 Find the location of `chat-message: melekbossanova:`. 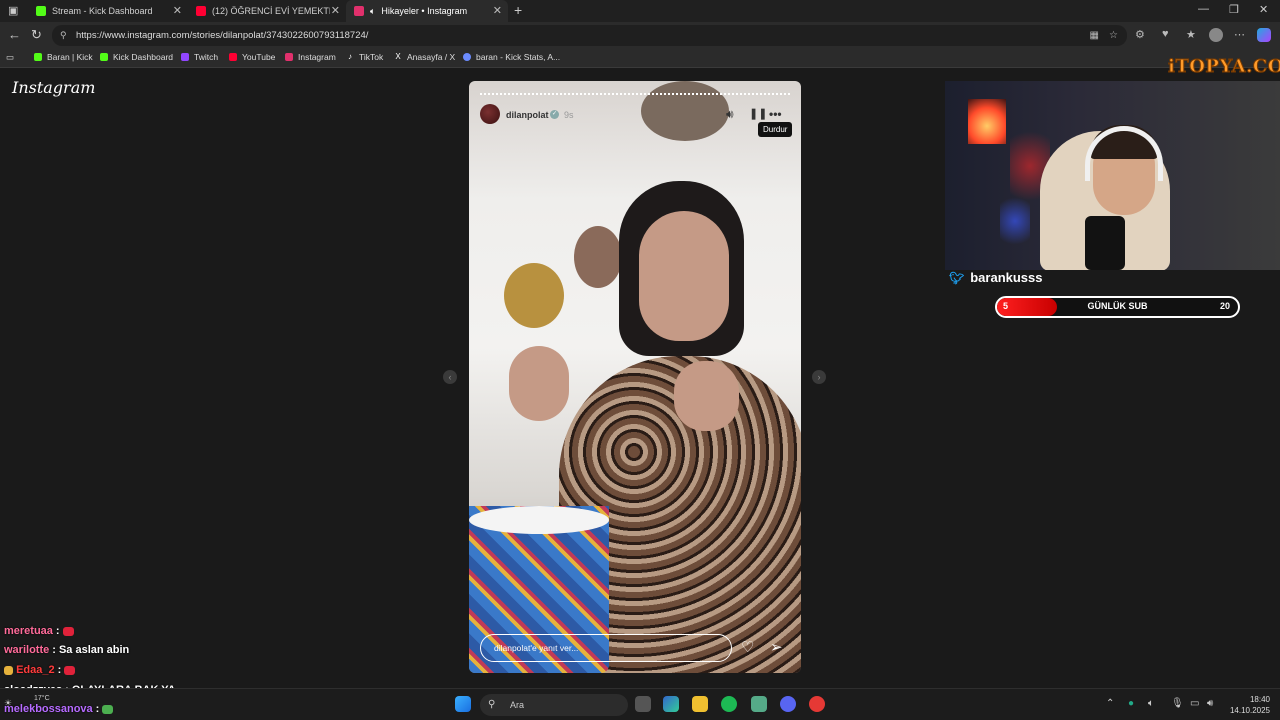

chat-message: melekbossanova: is located at coordinates (59, 709).